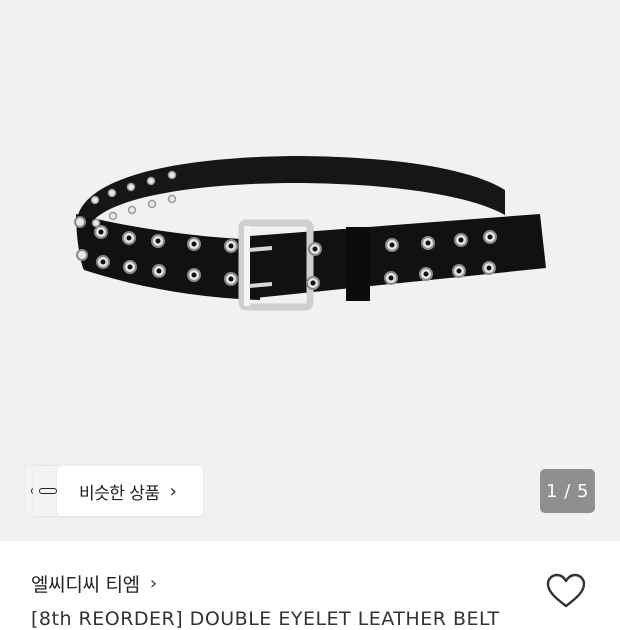 This screenshot has width=620, height=630. Describe the element at coordinates (85, 585) in the screenshot. I see `brand-name: 엘씨디씨 티엠` at that location.